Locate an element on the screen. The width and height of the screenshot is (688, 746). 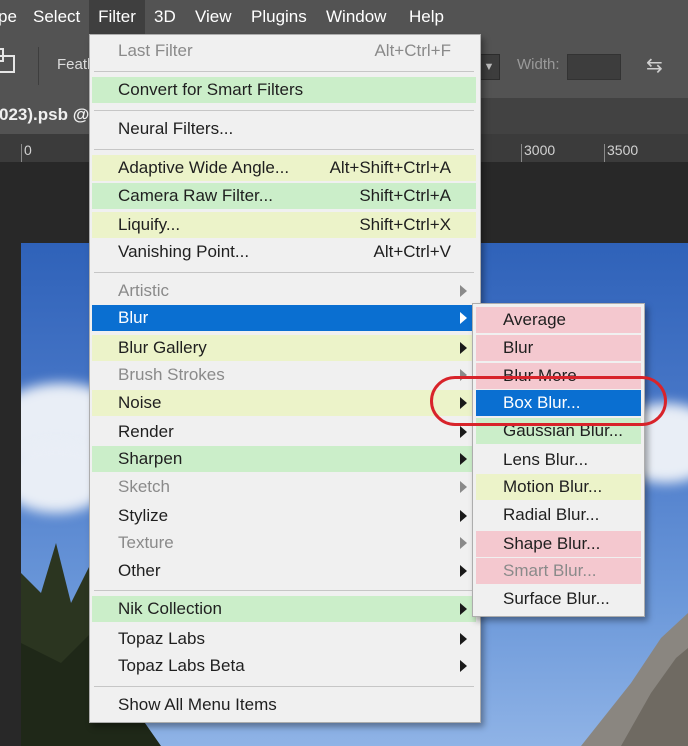
menu-item-adaptive-wide-angle: Adaptive Wide Angle... Alt+Shift+Ctrl+A is located at coordinates (284, 168).